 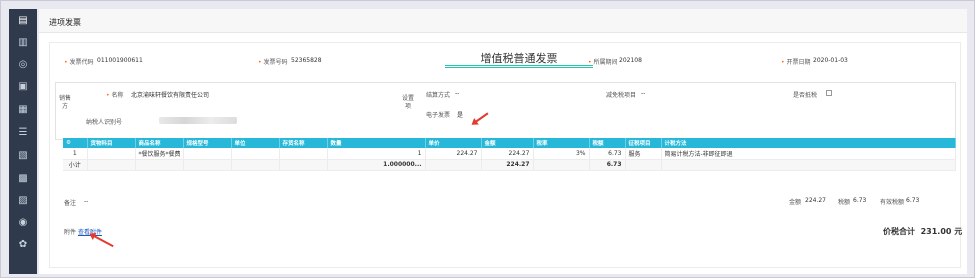 I want to click on table-cell: *餐饮服务*餐费, so click(x=159, y=154).